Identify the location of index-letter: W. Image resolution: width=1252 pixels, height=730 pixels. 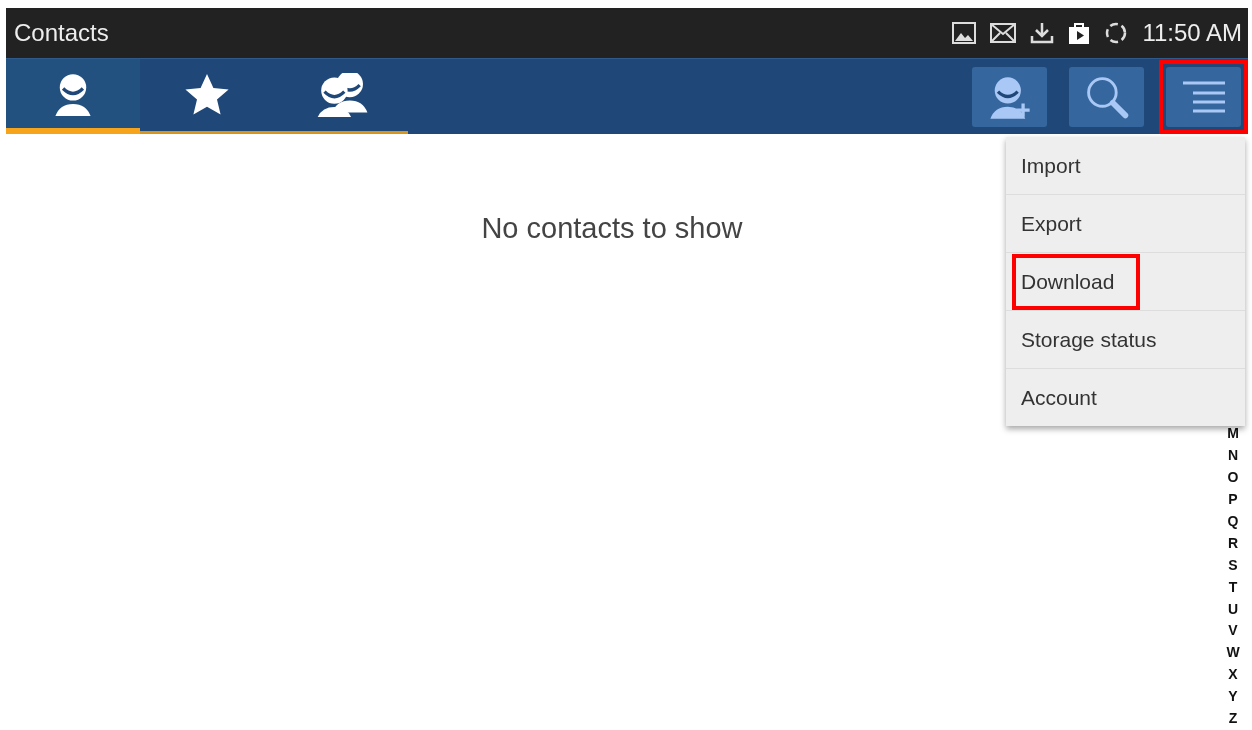
(1233, 653).